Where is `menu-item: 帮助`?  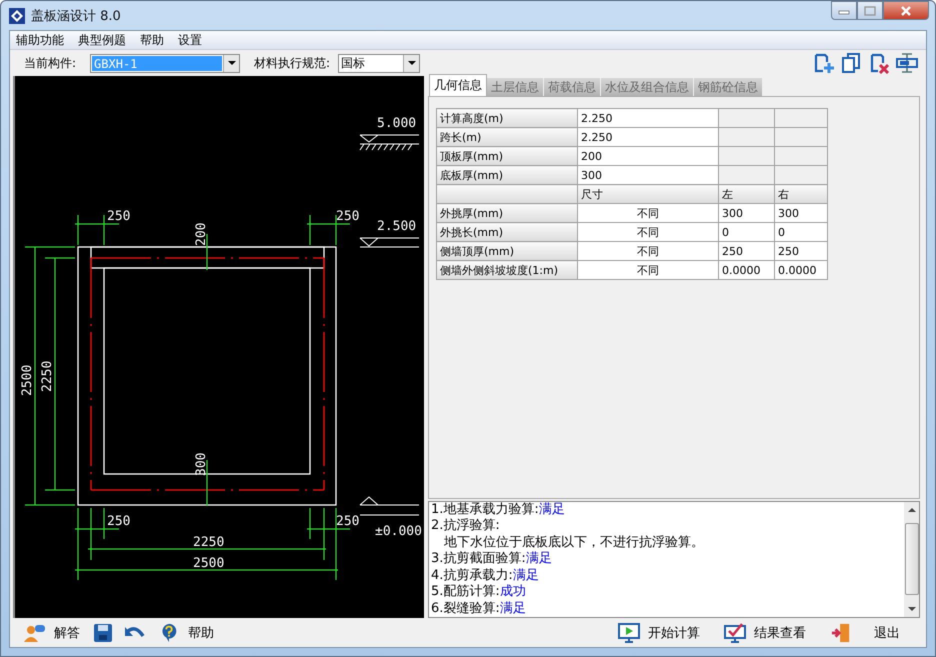 menu-item: 帮助 is located at coordinates (152, 40).